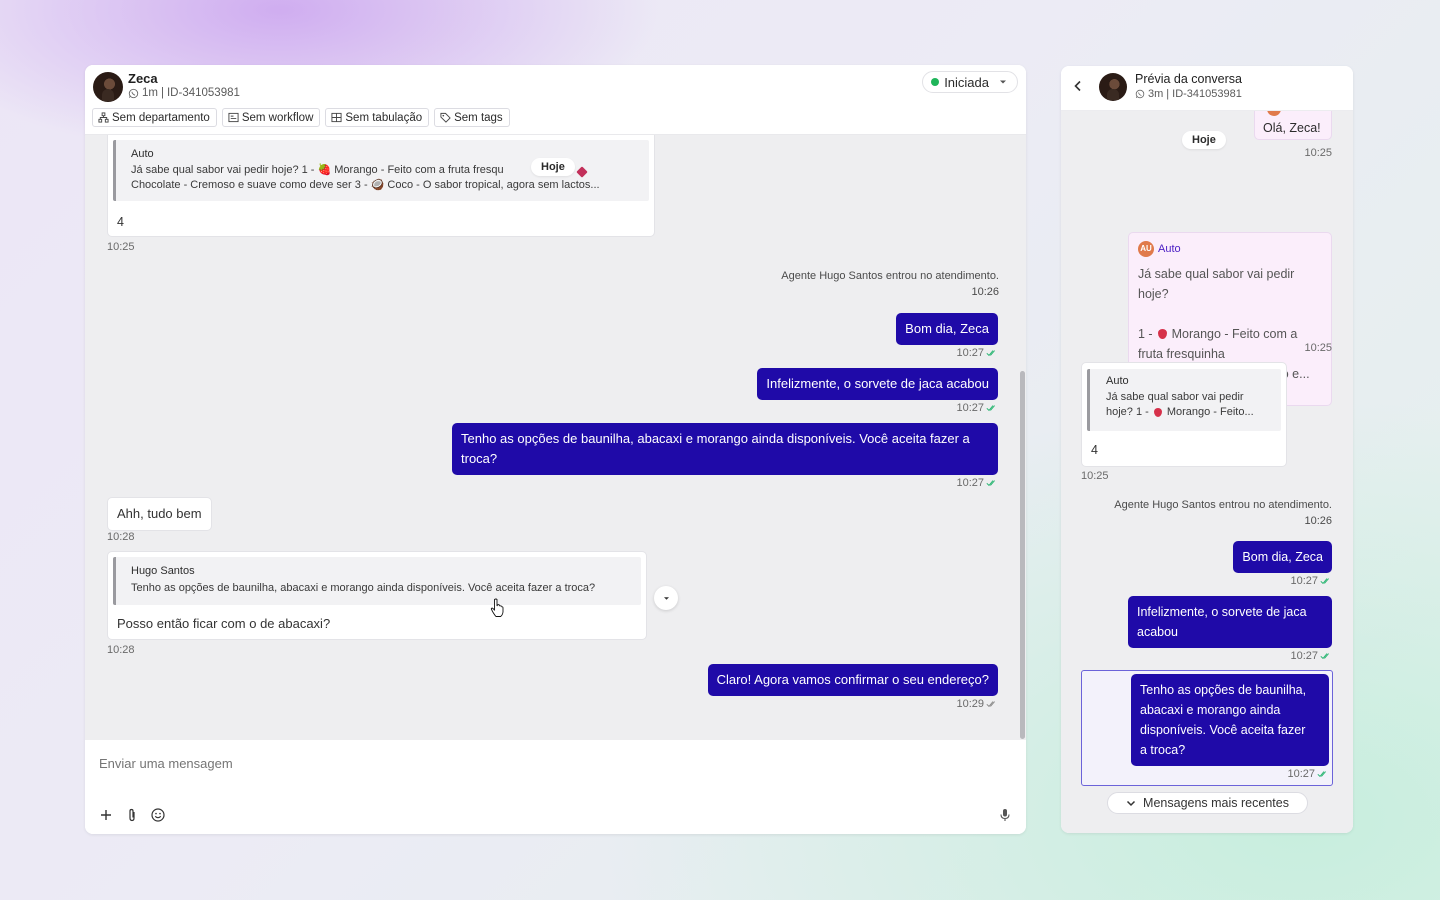  I want to click on message-line: disponíveis. Você aceita fazer, so click(1223, 730).